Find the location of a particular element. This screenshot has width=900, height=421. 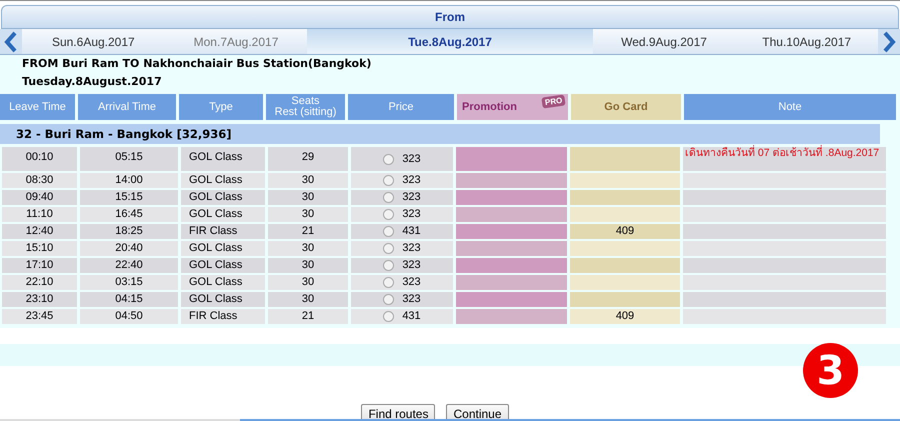

column-header: Price is located at coordinates (401, 107).